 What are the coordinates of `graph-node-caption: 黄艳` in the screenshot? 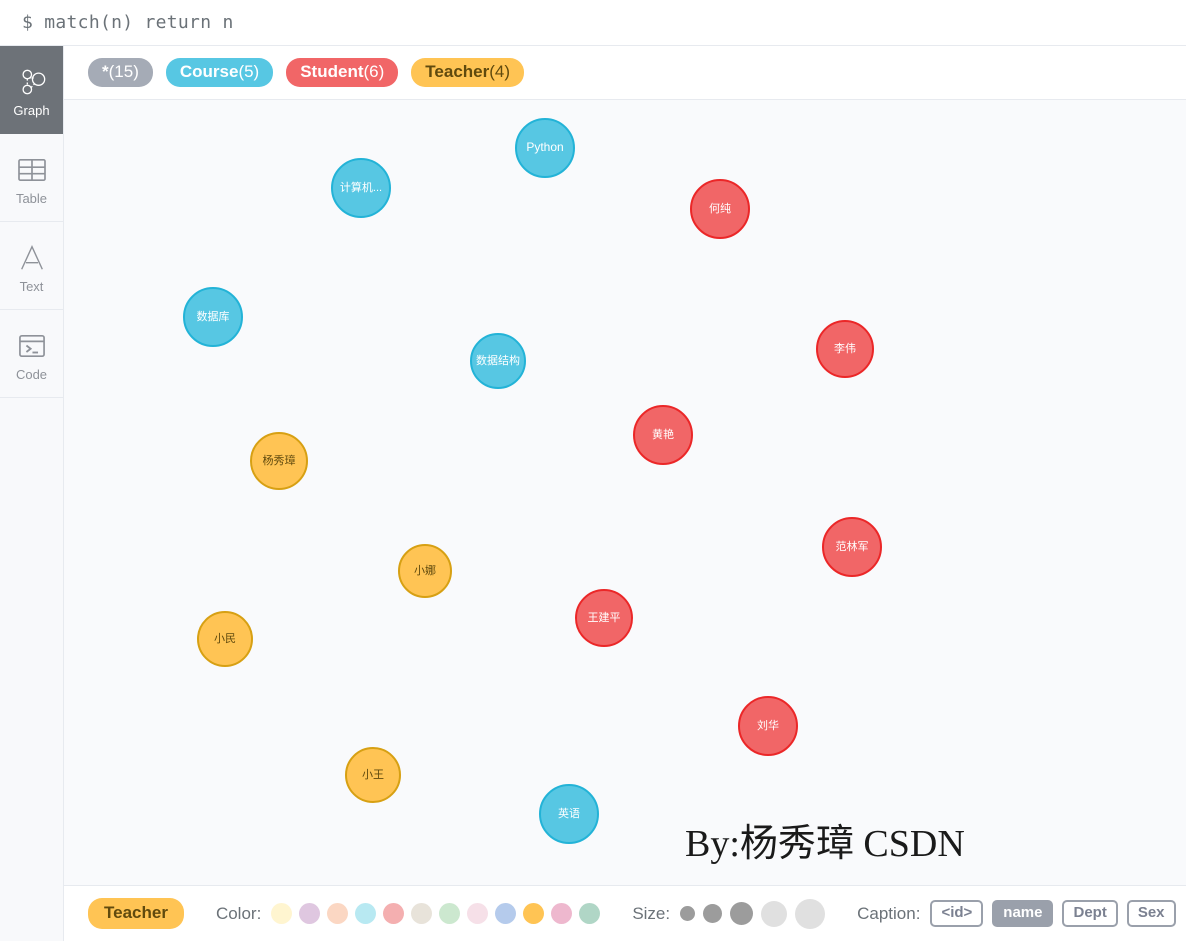 It's located at (663, 434).